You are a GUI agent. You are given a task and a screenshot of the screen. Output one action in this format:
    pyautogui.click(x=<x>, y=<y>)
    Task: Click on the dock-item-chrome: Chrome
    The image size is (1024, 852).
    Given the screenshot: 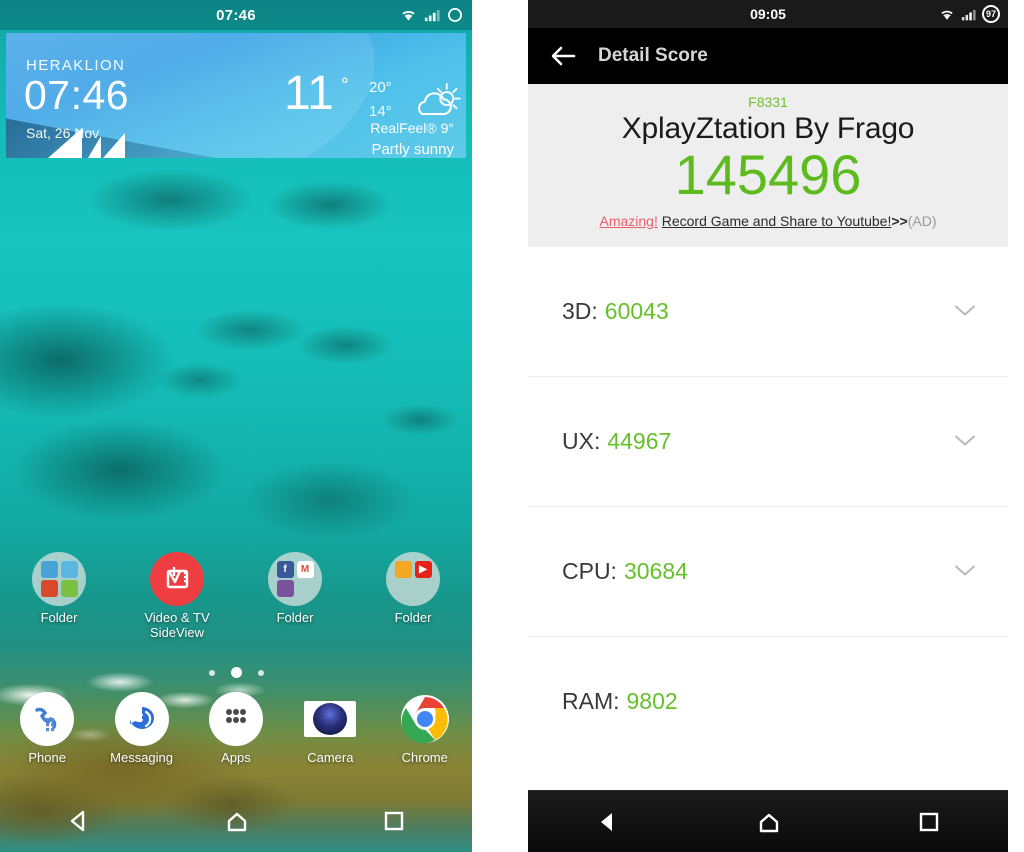 What is the action you would take?
    pyautogui.click(x=425, y=729)
    